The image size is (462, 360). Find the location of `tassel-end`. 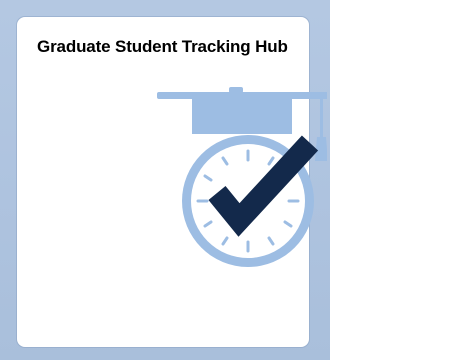

tassel-end is located at coordinates (321, 149).